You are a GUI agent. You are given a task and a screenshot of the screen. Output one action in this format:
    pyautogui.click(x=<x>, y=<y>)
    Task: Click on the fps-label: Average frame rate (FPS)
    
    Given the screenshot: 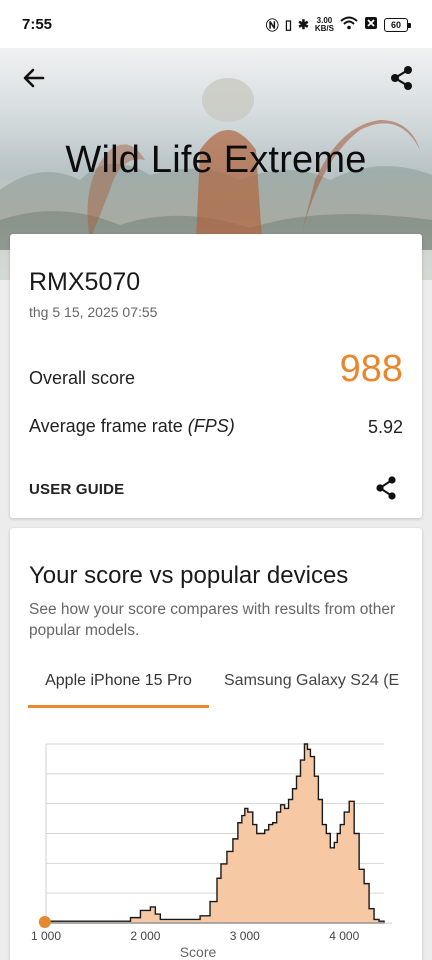 What is the action you would take?
    pyautogui.click(x=132, y=426)
    